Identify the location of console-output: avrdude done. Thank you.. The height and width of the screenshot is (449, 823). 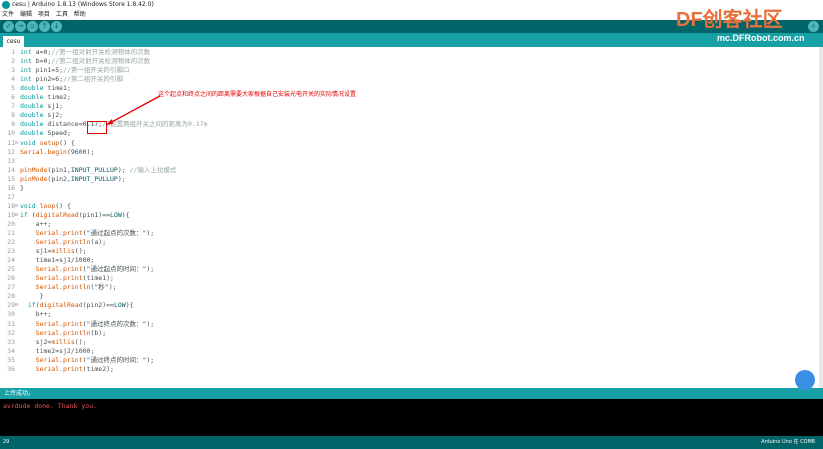
(411, 417).